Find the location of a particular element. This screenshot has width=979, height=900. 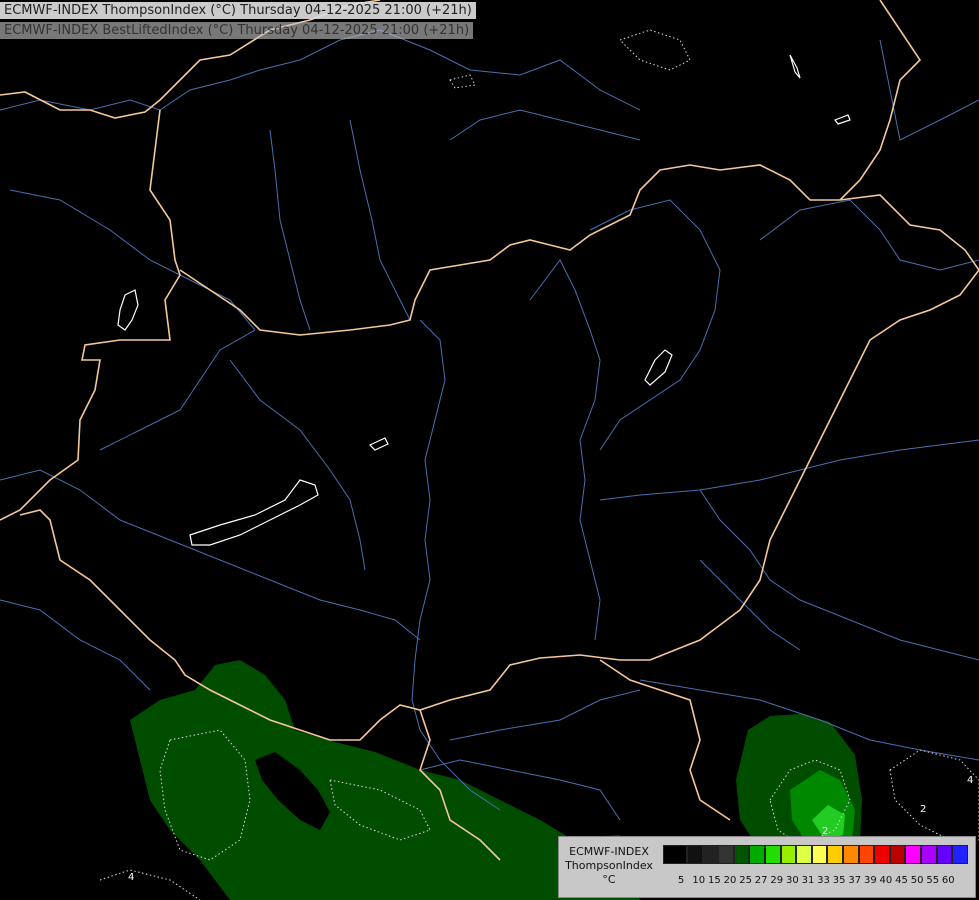

legend-model: ECMWF-INDEX is located at coordinates (609, 851).